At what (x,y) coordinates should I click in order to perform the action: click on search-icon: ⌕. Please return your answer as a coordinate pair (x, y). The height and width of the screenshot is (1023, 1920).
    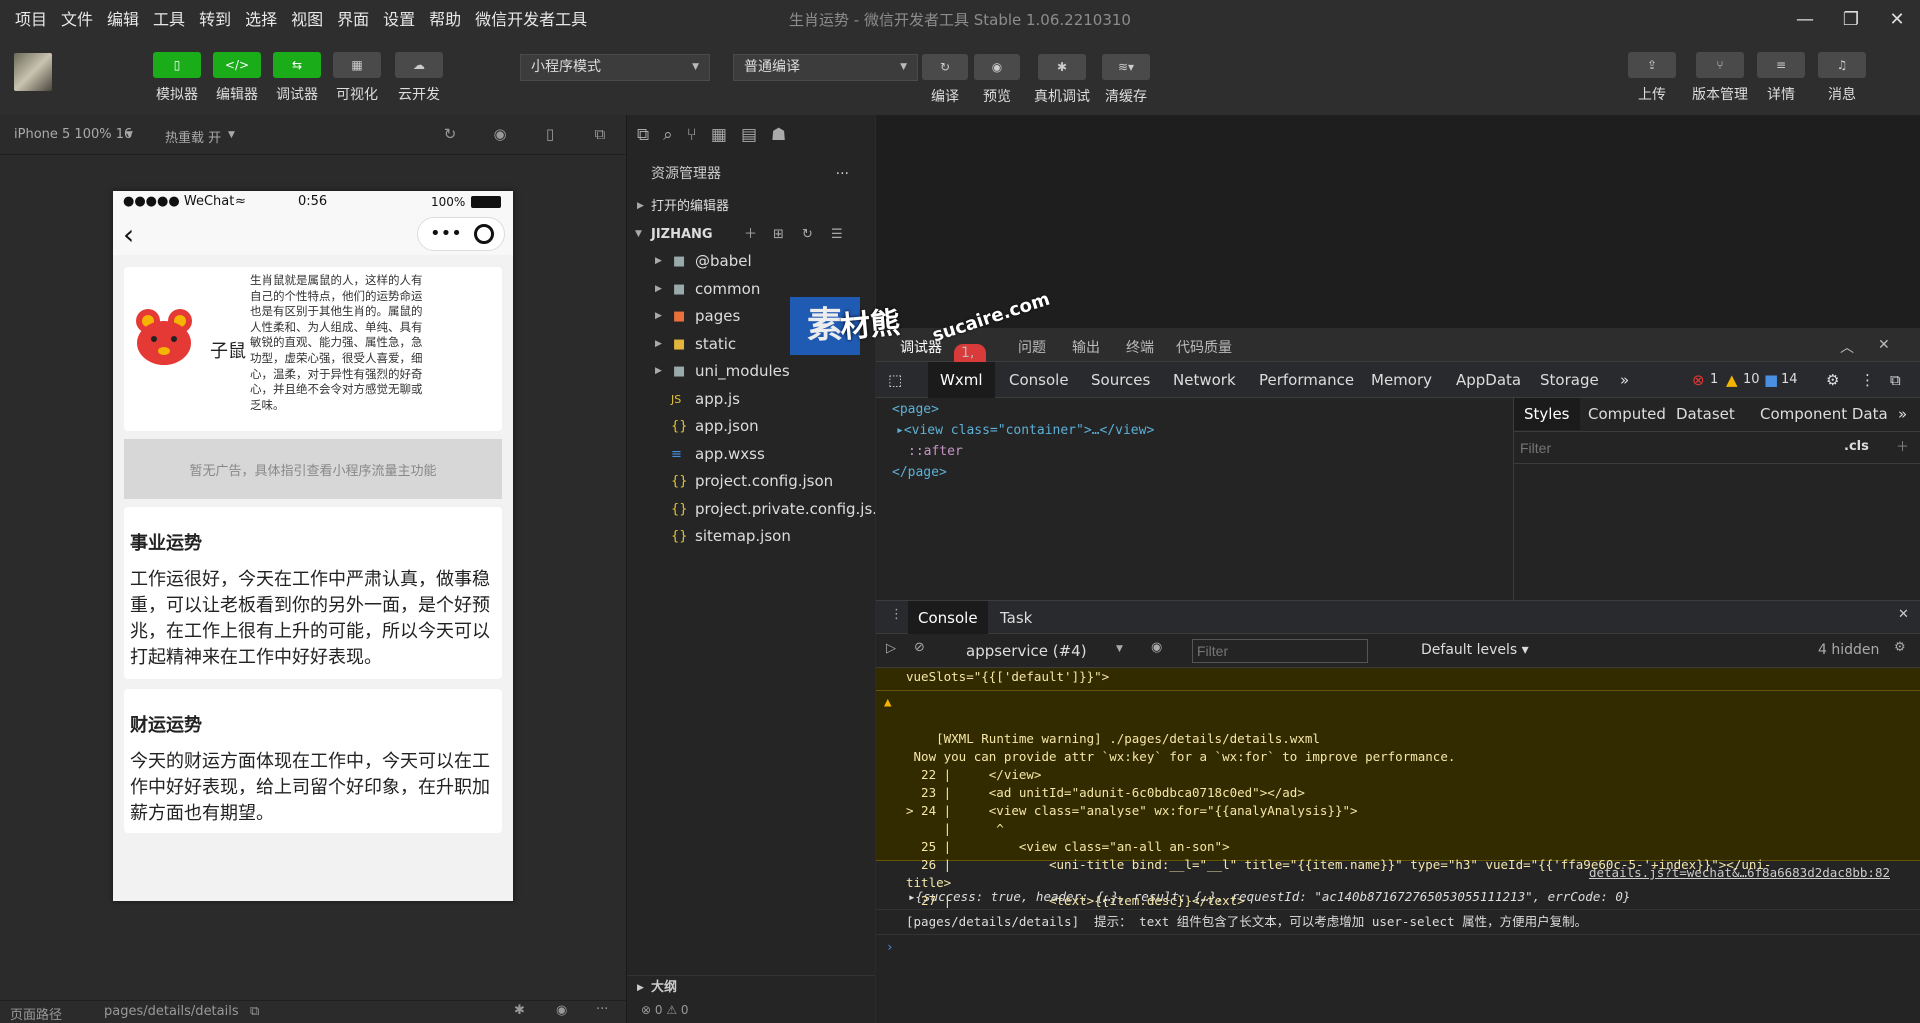
    Looking at the image, I should click on (668, 135).